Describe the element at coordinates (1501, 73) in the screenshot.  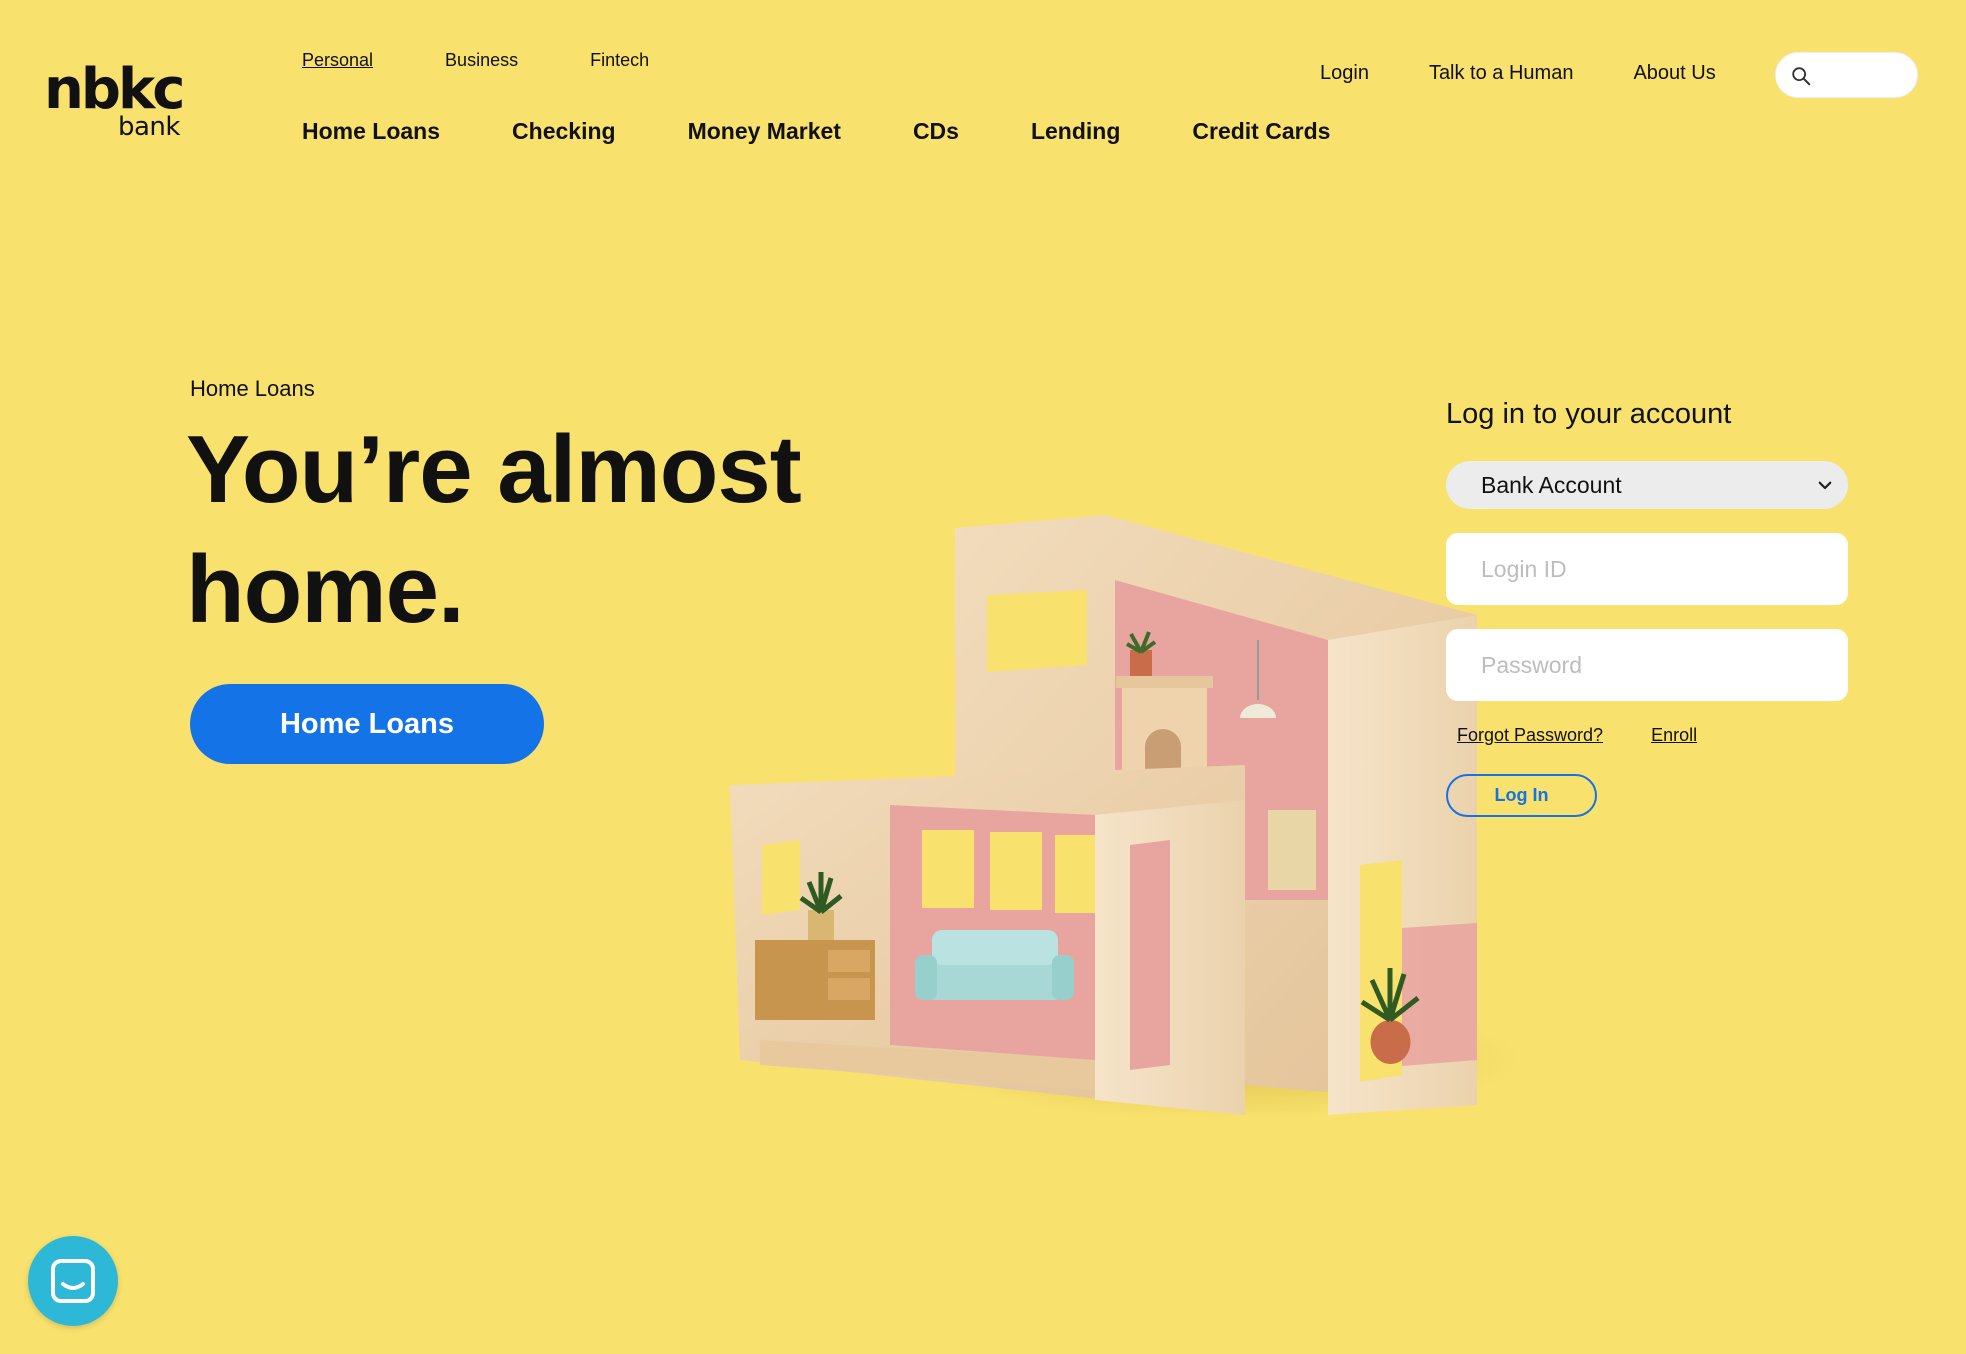
I see `talk-to-human-link: Talk to a Human` at that location.